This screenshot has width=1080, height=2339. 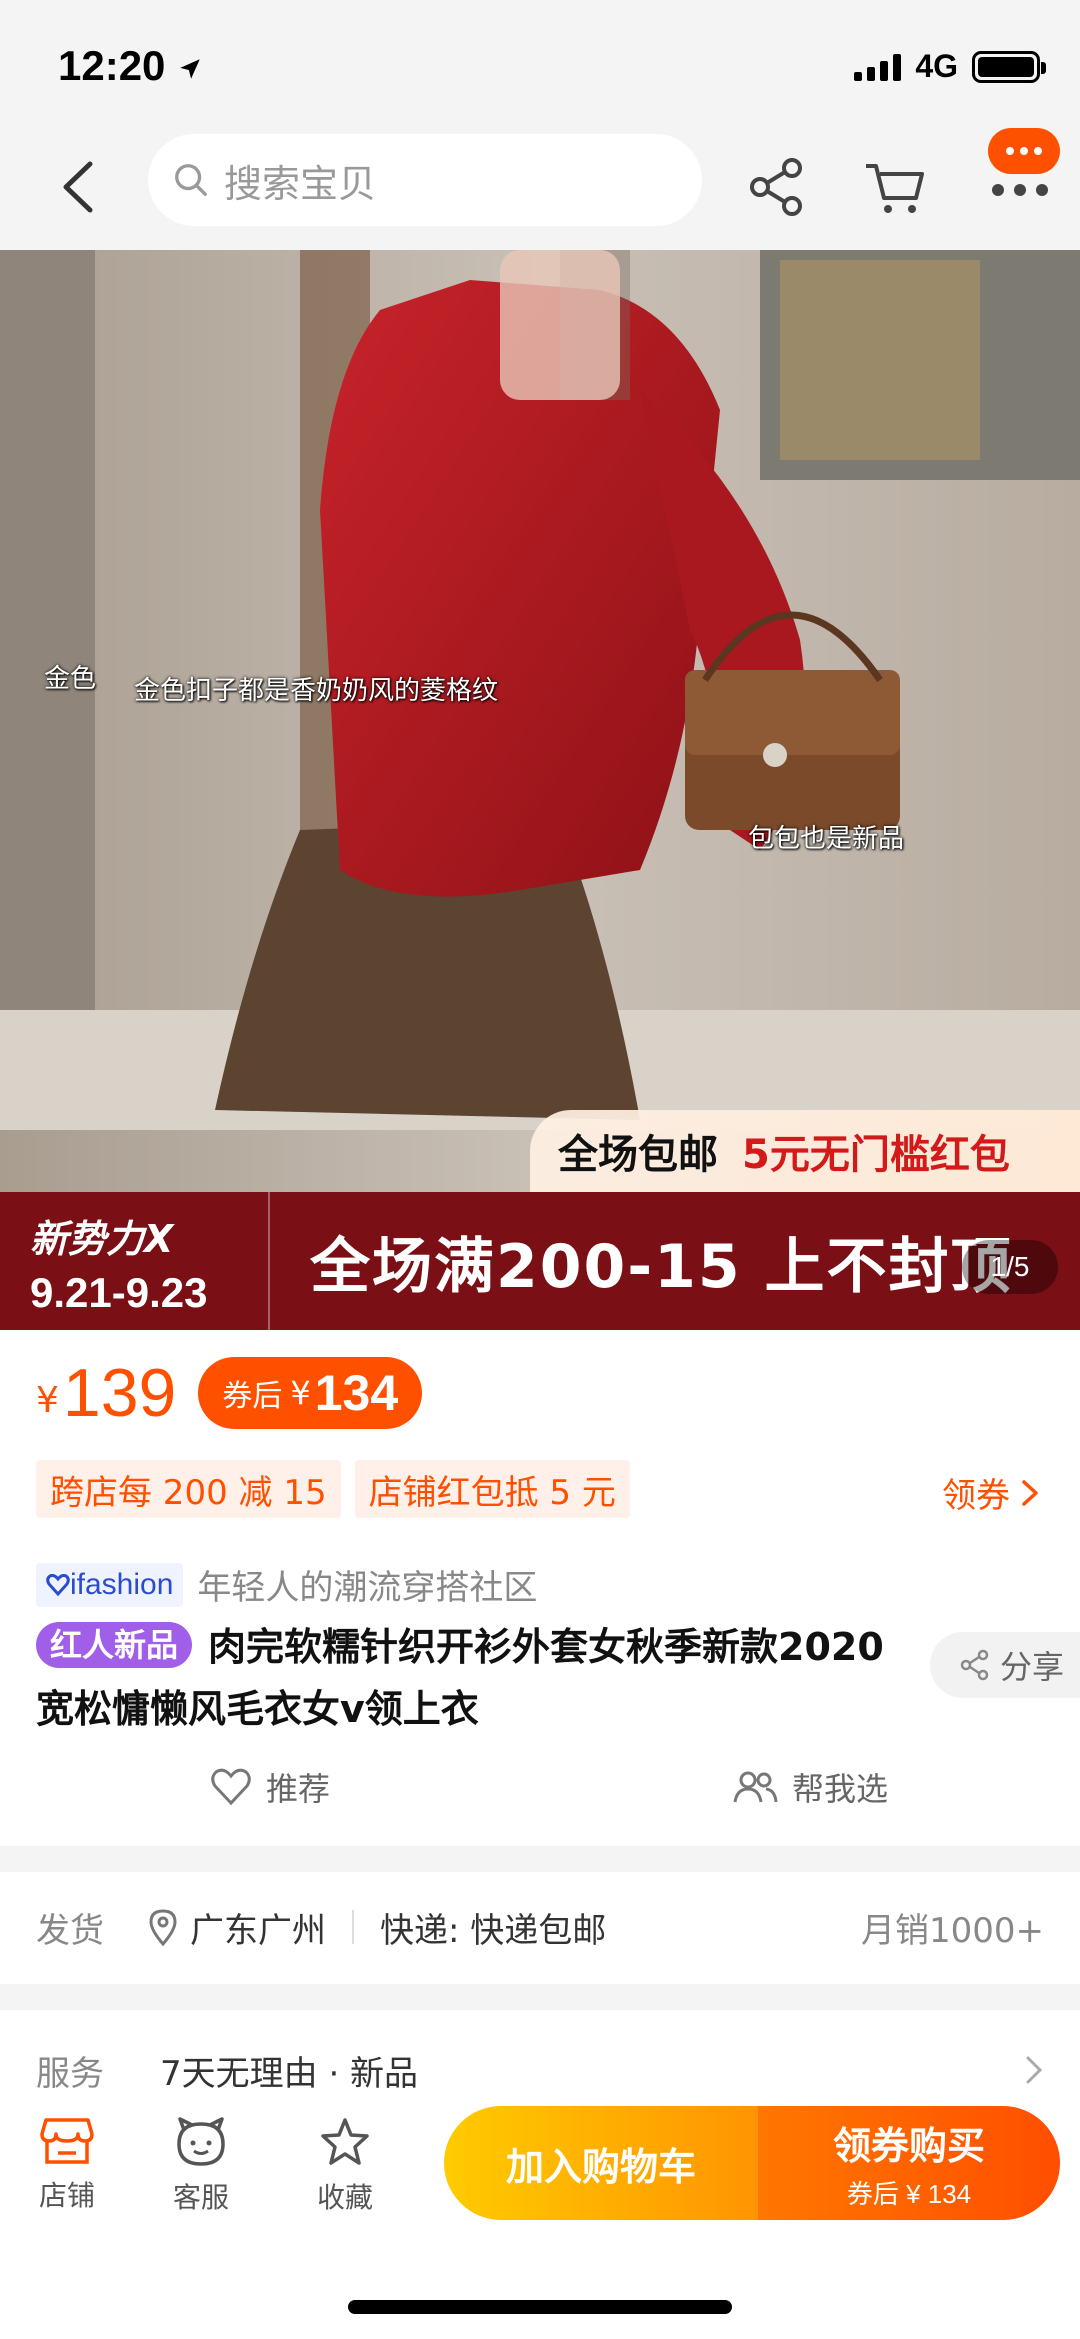 What do you see at coordinates (839, 1789) in the screenshot?
I see `help-choose-label: 帮我选` at bounding box center [839, 1789].